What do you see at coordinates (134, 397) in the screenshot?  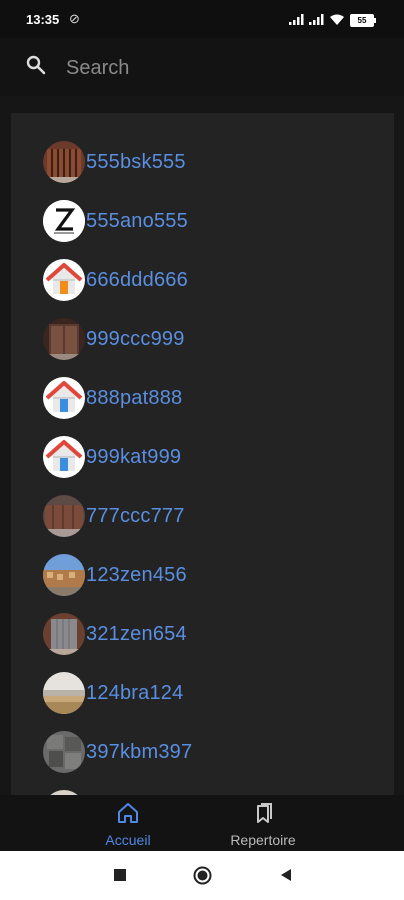 I see `item-label: 888pat888` at bounding box center [134, 397].